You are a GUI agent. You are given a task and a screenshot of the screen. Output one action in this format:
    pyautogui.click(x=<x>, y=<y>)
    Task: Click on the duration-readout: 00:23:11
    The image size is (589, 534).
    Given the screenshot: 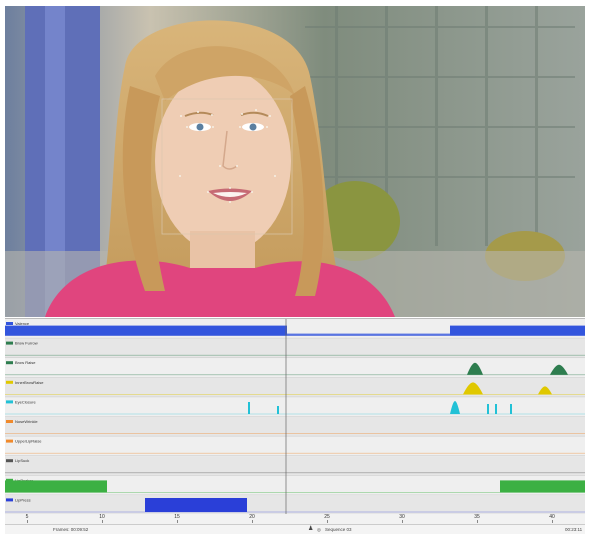 What is the action you would take?
    pyautogui.click(x=574, y=529)
    